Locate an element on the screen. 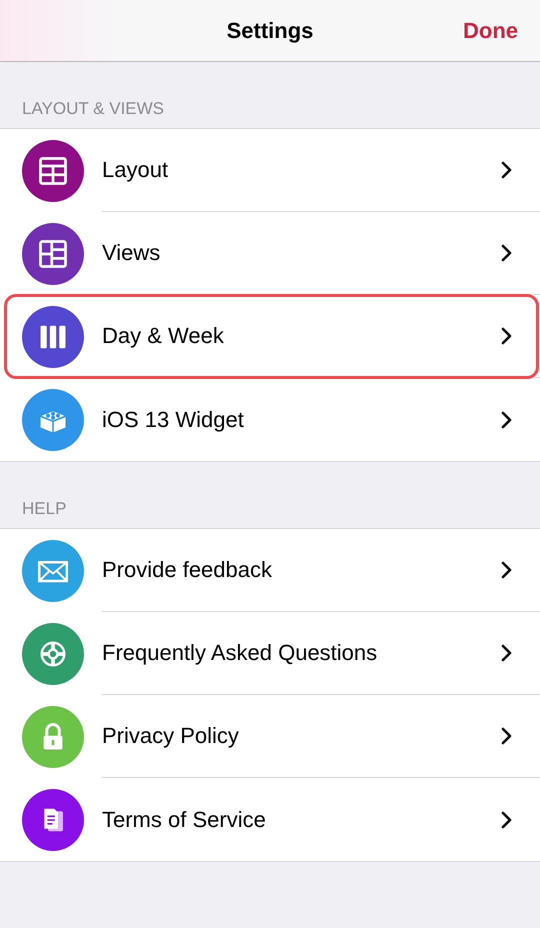  settings-row: iOS 13 Widget is located at coordinates (270, 419).